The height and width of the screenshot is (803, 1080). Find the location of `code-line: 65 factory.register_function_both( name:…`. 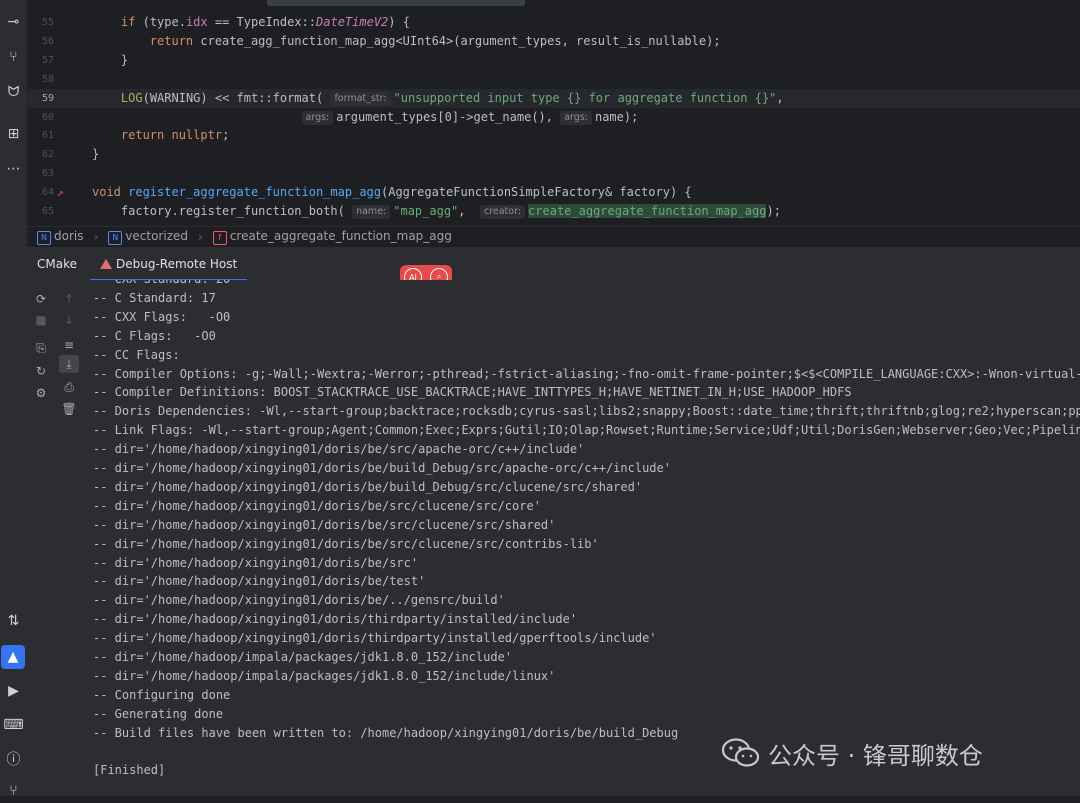

code-line: 65 factory.register_function_both( name:… is located at coordinates (553, 211).